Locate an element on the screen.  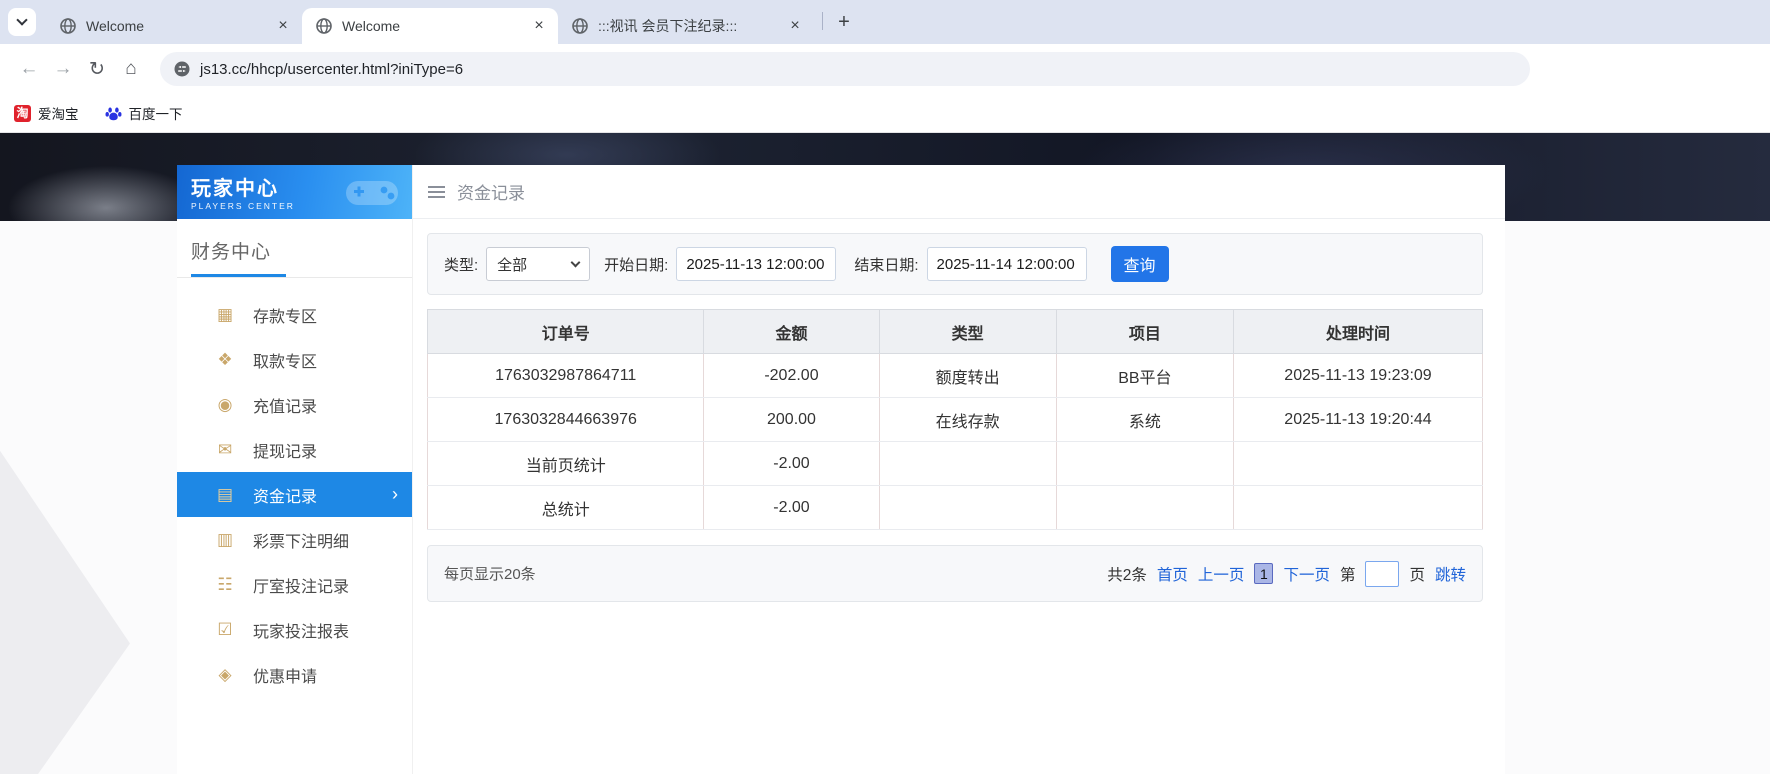
sidebar-item-promo-application: ◈ 优惠申请 › is located at coordinates (294, 674).